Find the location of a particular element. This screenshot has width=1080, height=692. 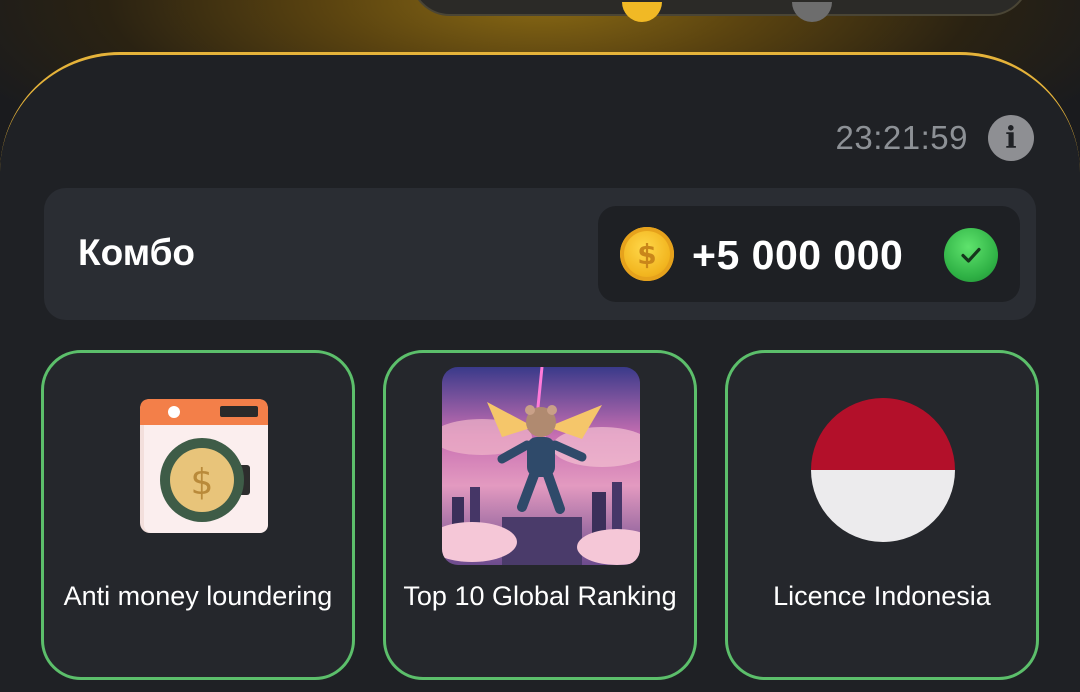

combo-card-anti-money-laundering: $ Anti money loundering is located at coordinates (198, 515).